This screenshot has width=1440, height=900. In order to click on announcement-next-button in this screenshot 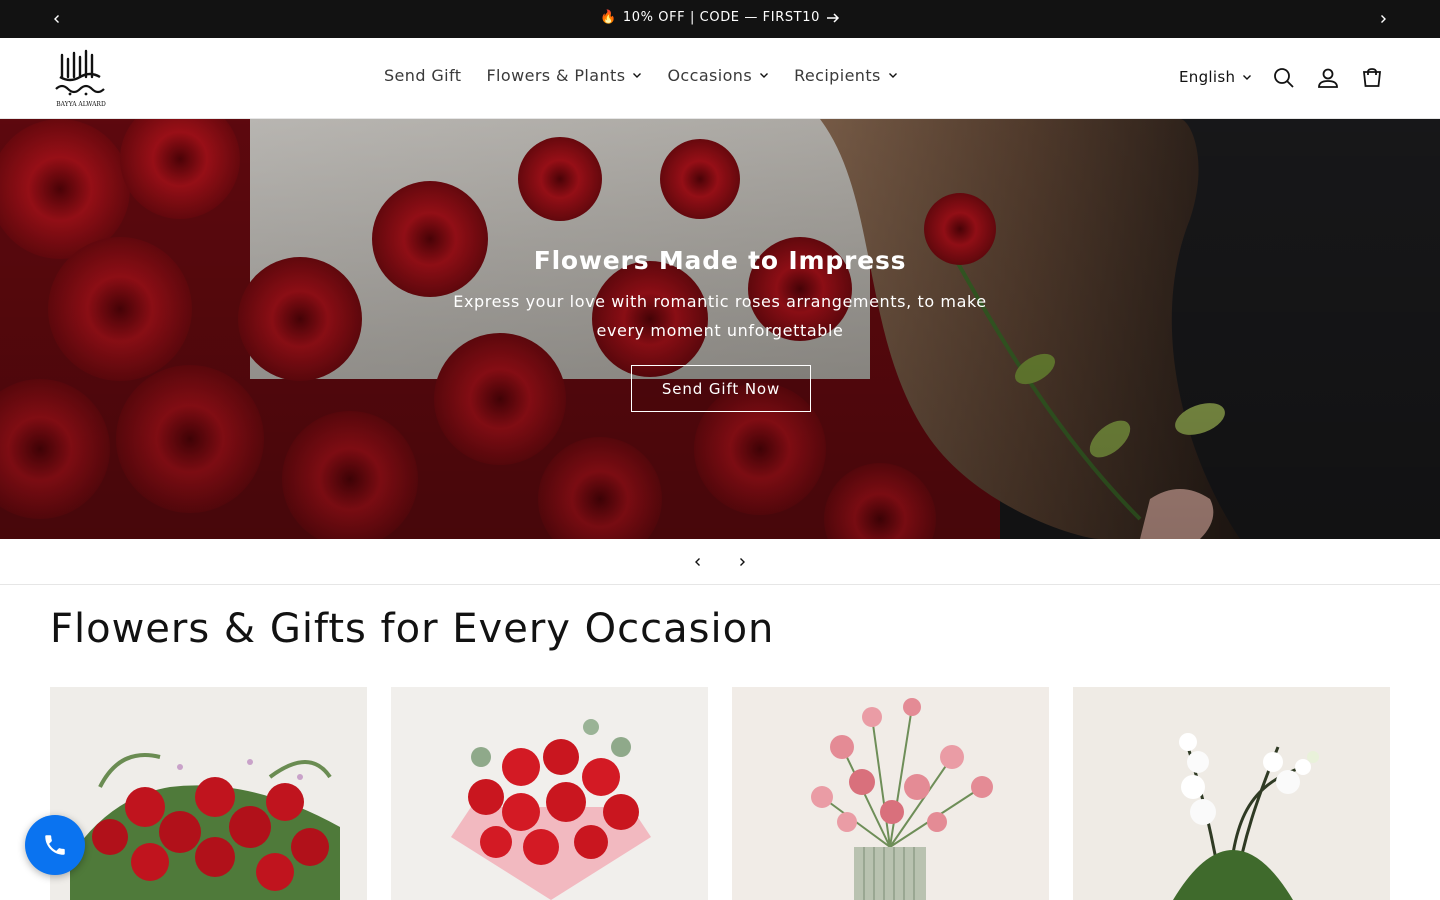, I will do `click(1383, 19)`.